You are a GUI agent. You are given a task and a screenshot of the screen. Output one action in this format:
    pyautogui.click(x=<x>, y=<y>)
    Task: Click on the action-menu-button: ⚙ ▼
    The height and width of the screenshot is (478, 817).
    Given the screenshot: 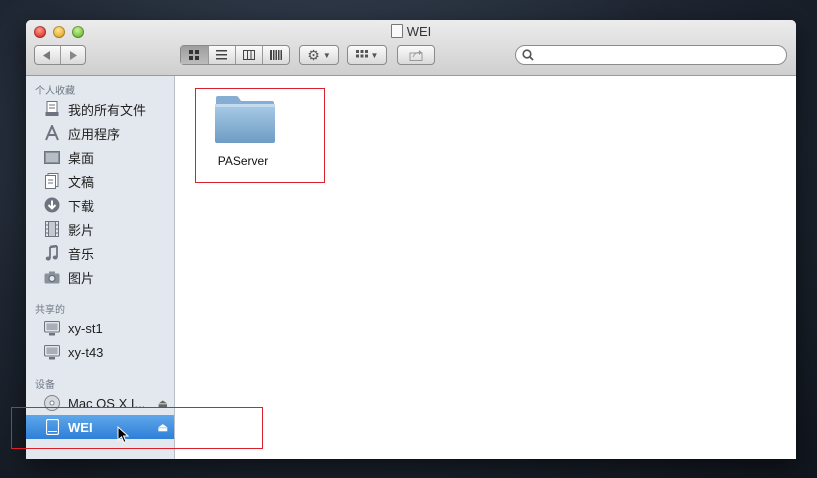 What is the action you would take?
    pyautogui.click(x=319, y=55)
    